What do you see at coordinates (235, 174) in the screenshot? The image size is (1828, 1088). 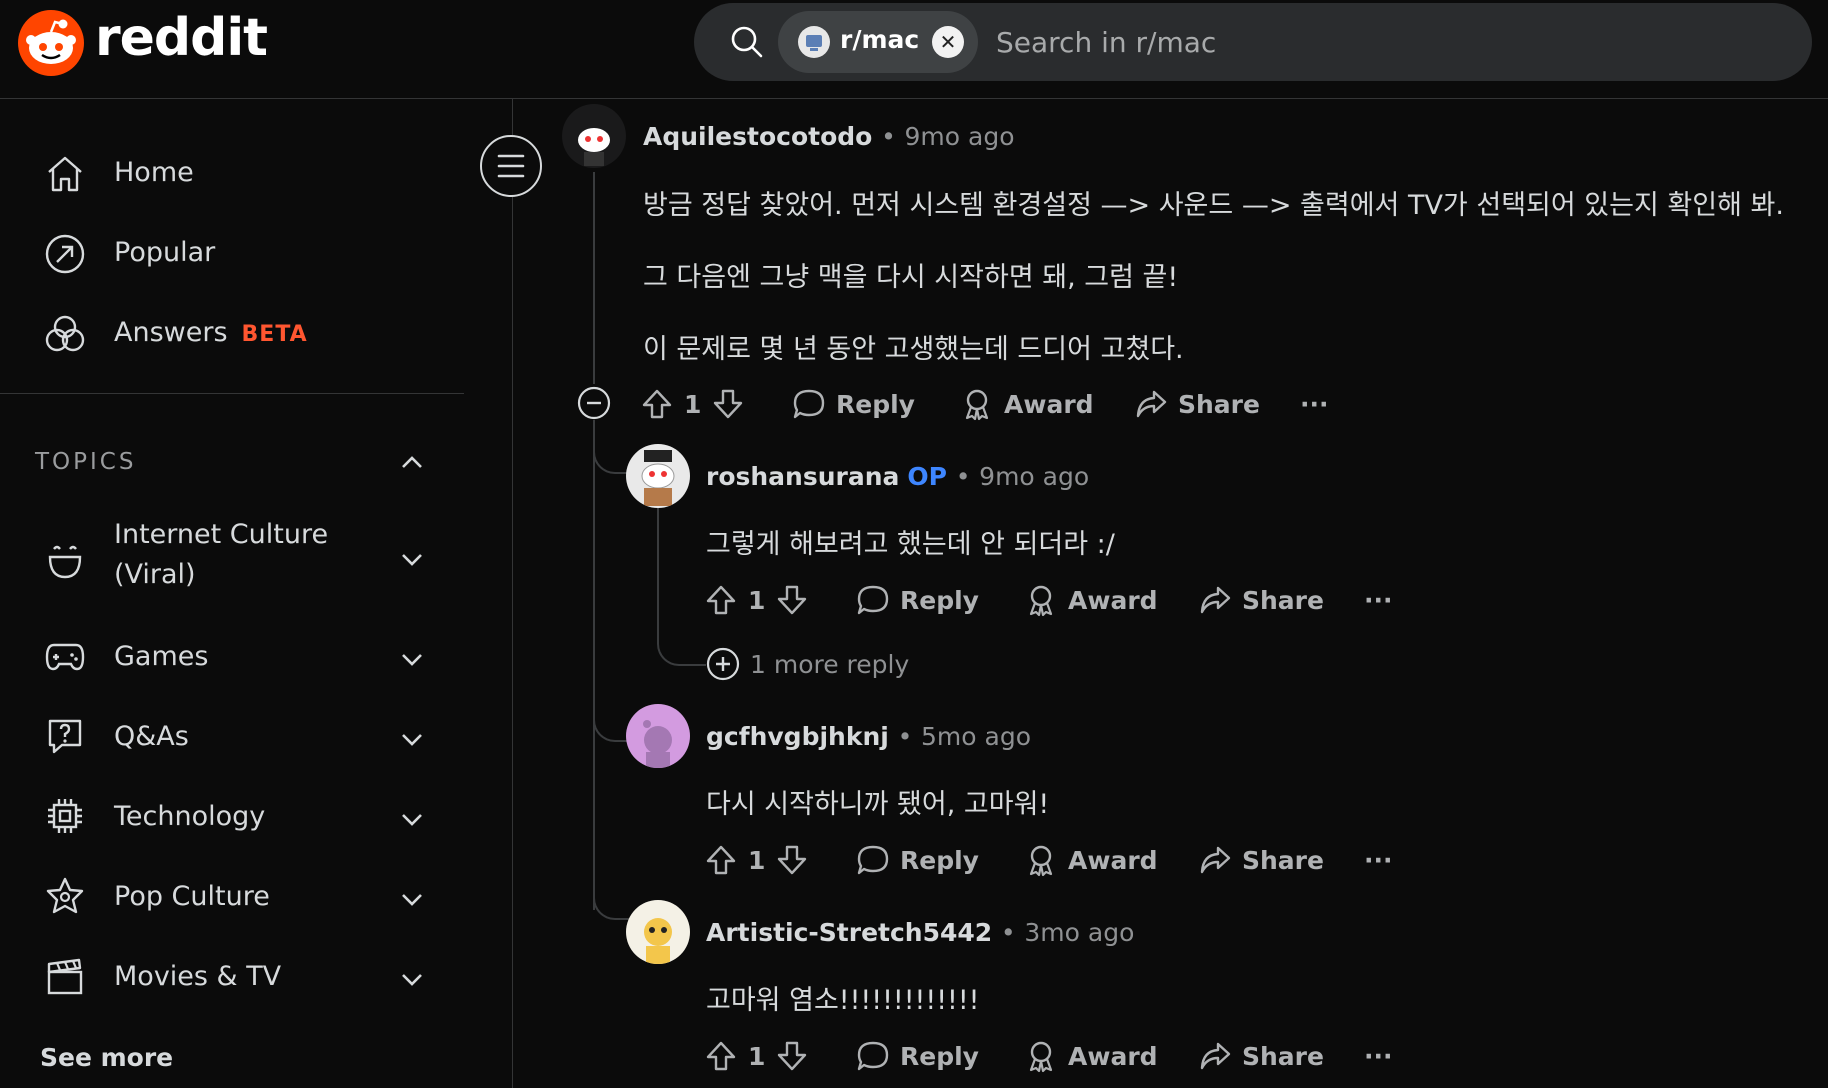 I see `nav-home: Home` at bounding box center [235, 174].